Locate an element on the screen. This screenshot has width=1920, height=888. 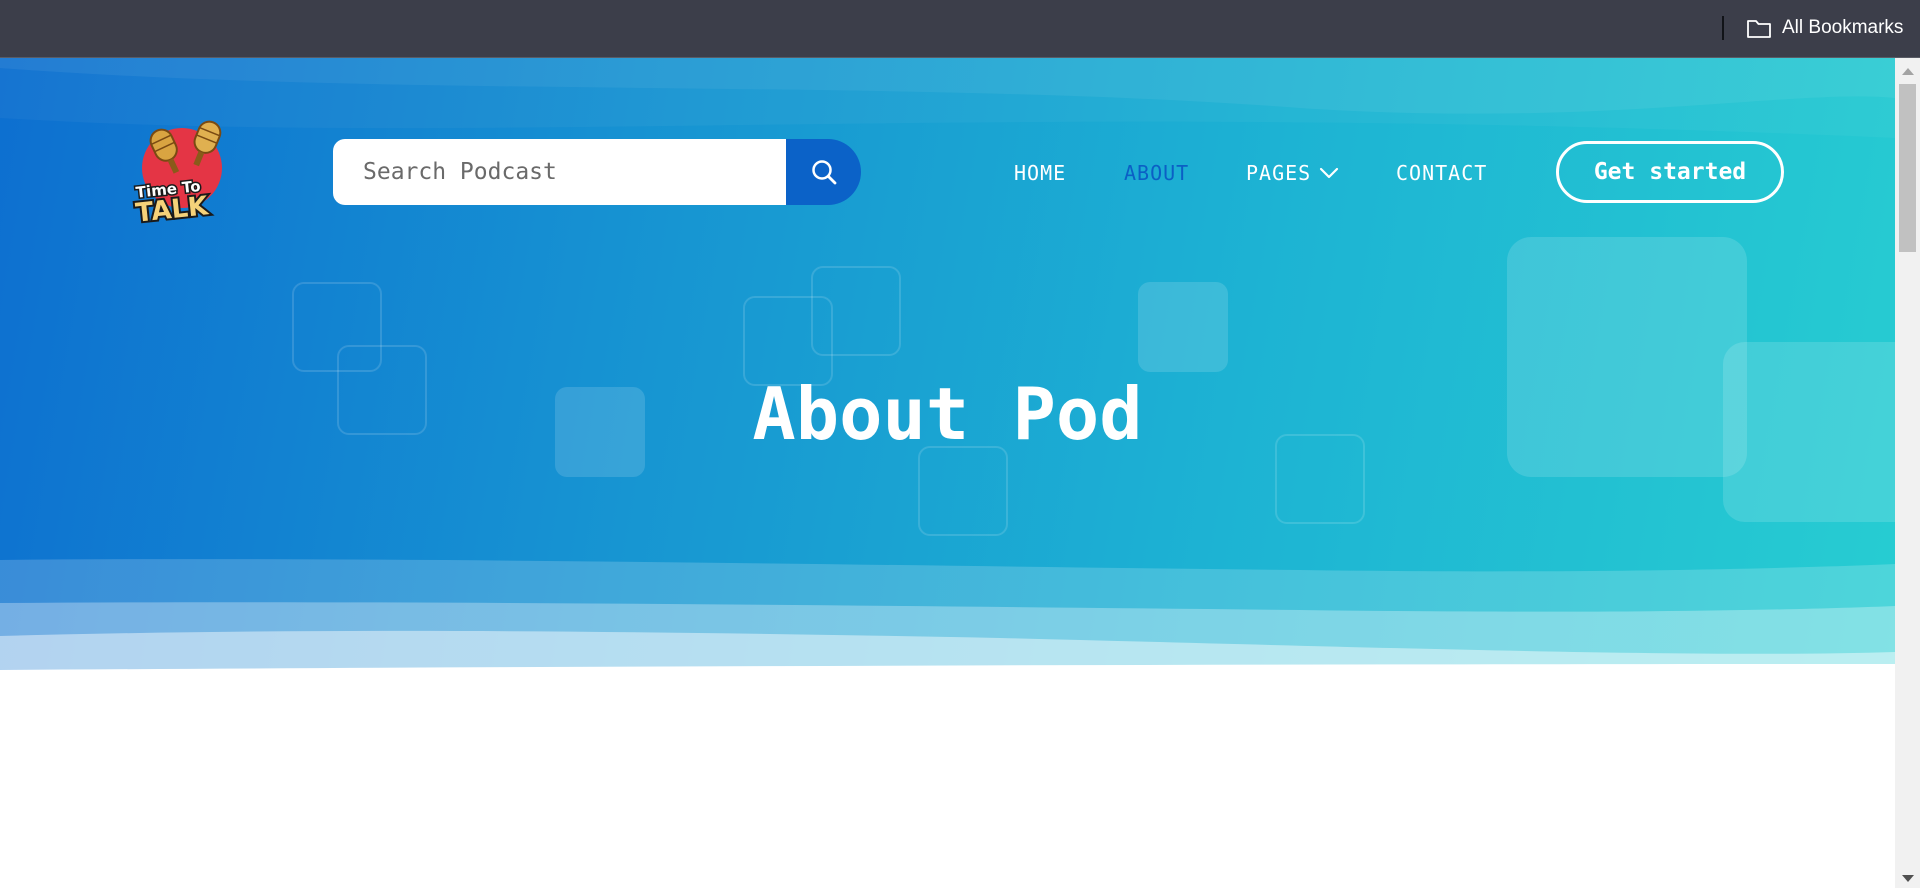
search-icon is located at coordinates (823, 172).